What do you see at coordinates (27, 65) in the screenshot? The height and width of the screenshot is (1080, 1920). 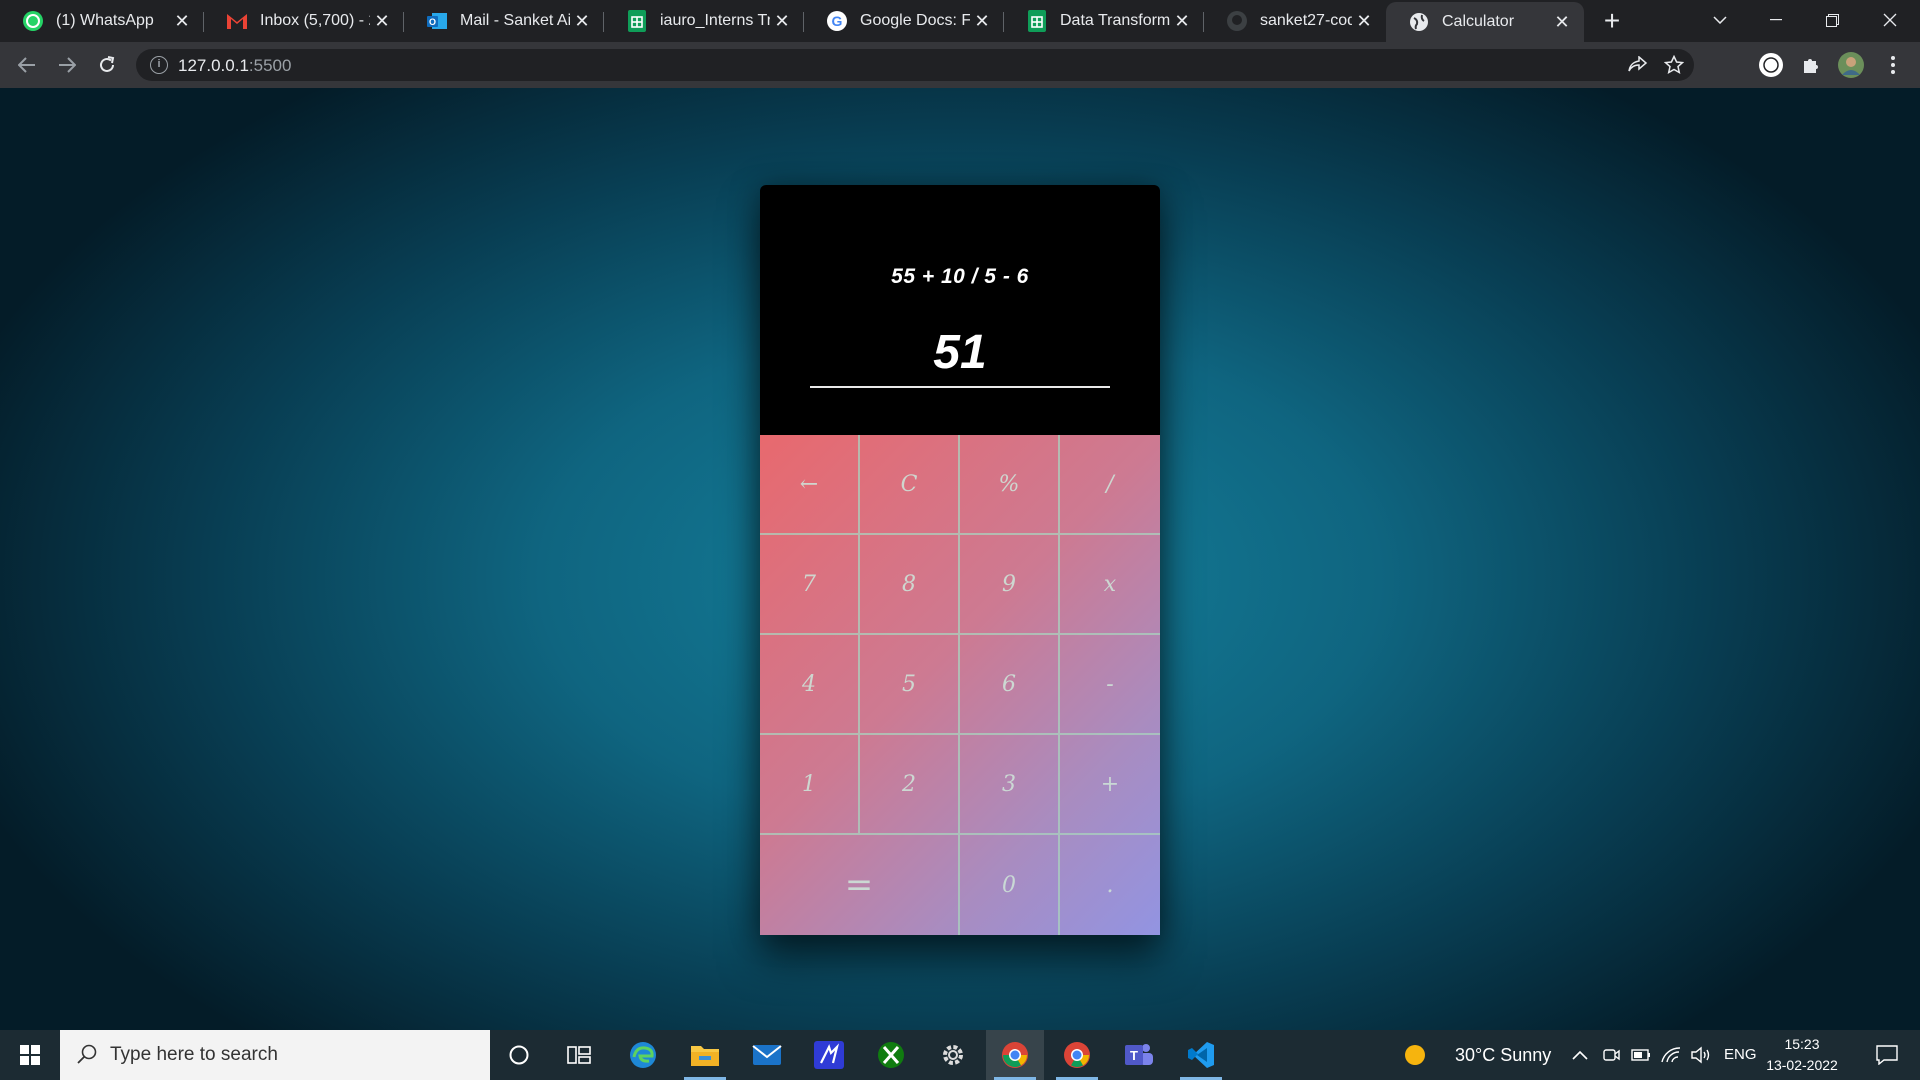 I see `back-button` at bounding box center [27, 65].